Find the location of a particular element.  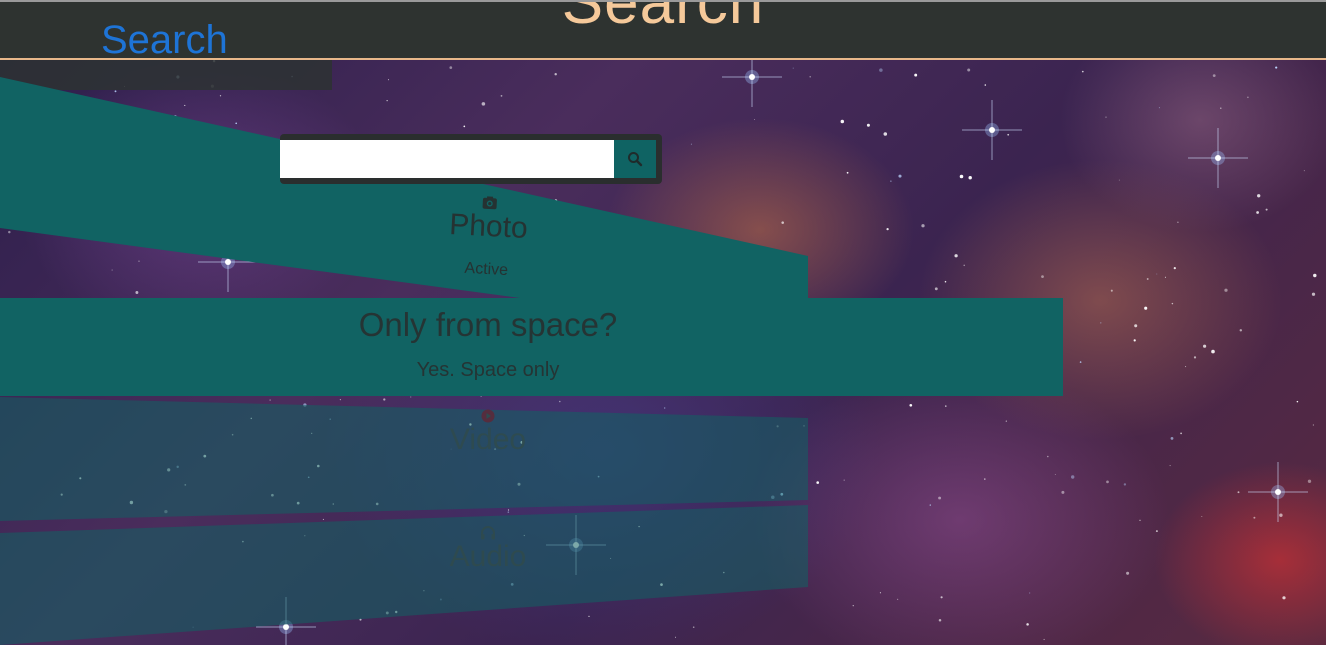

category-video: Video is located at coordinates (488, 432).